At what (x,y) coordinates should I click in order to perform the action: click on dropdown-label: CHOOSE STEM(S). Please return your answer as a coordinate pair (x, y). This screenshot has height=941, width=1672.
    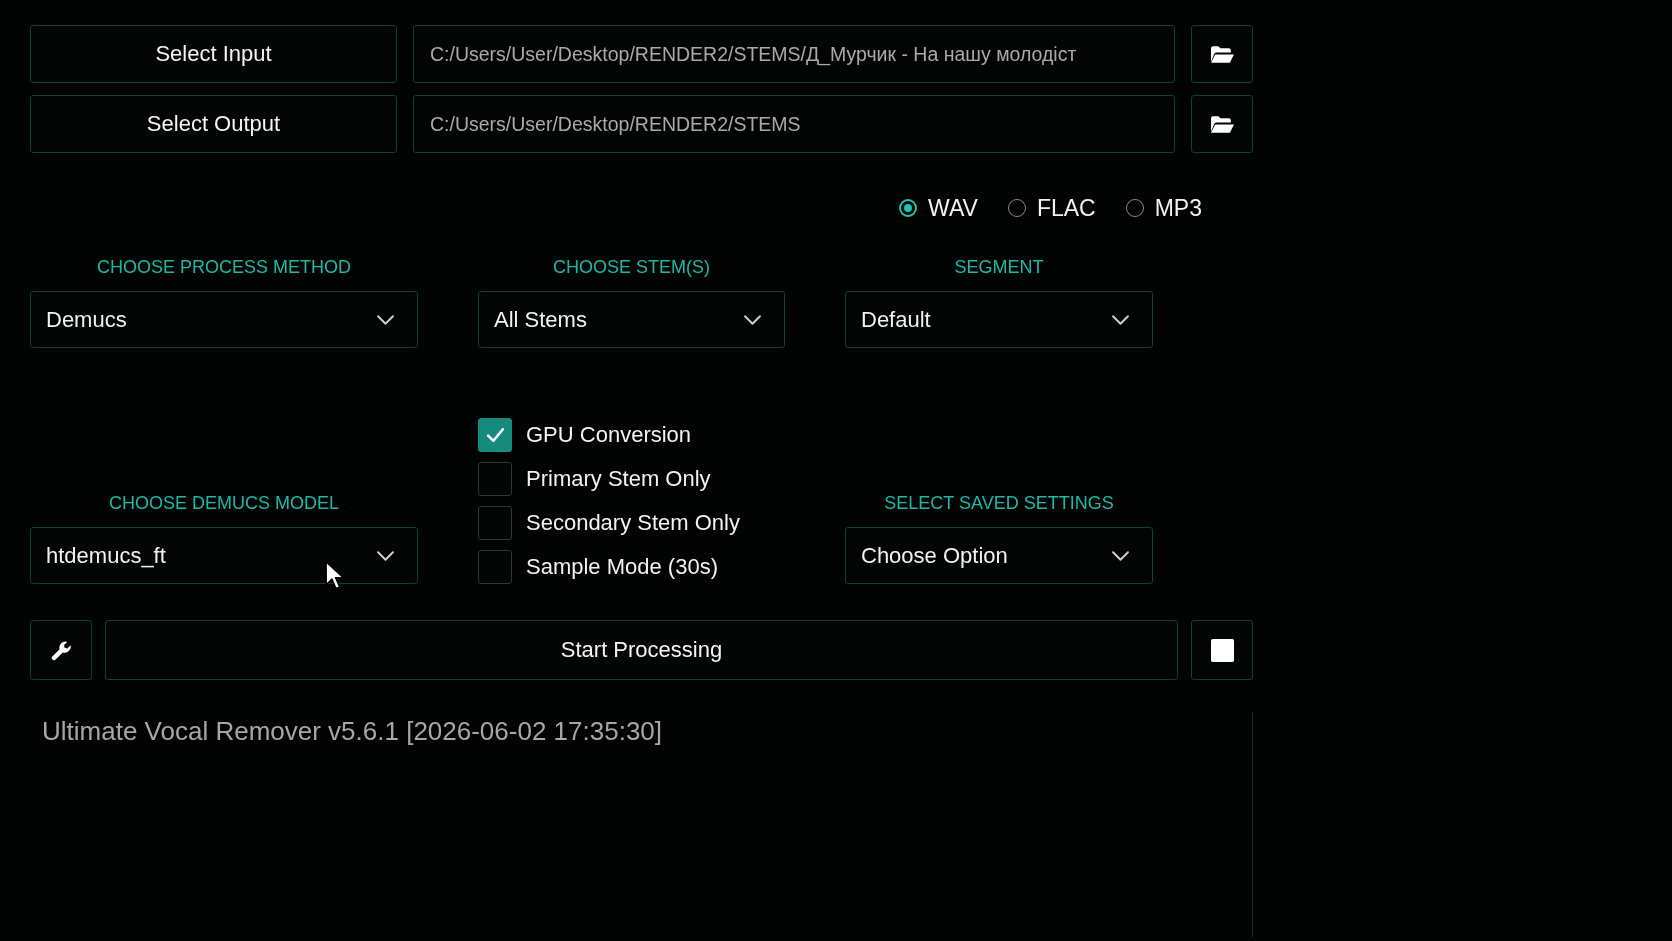
    Looking at the image, I should click on (631, 267).